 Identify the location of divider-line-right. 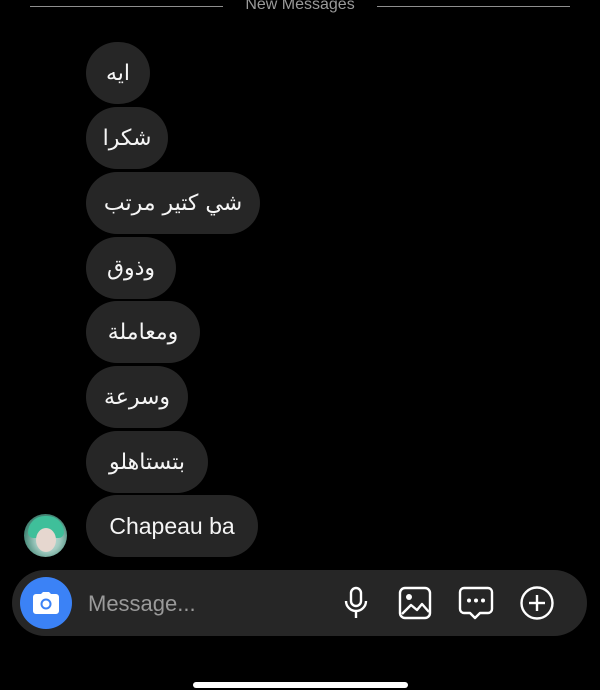
(473, 6).